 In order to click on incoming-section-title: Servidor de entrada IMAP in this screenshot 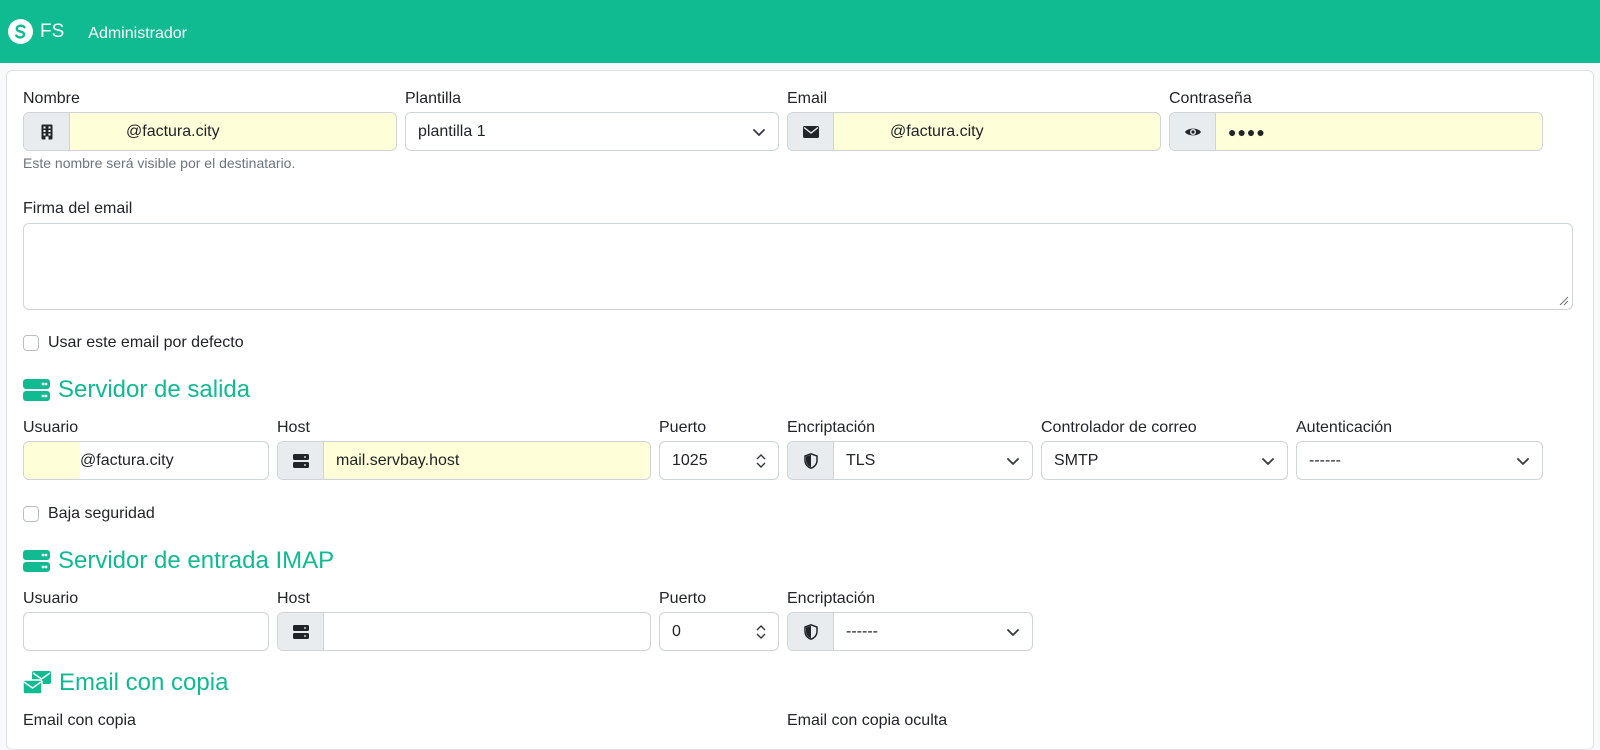, I will do `click(178, 561)`.